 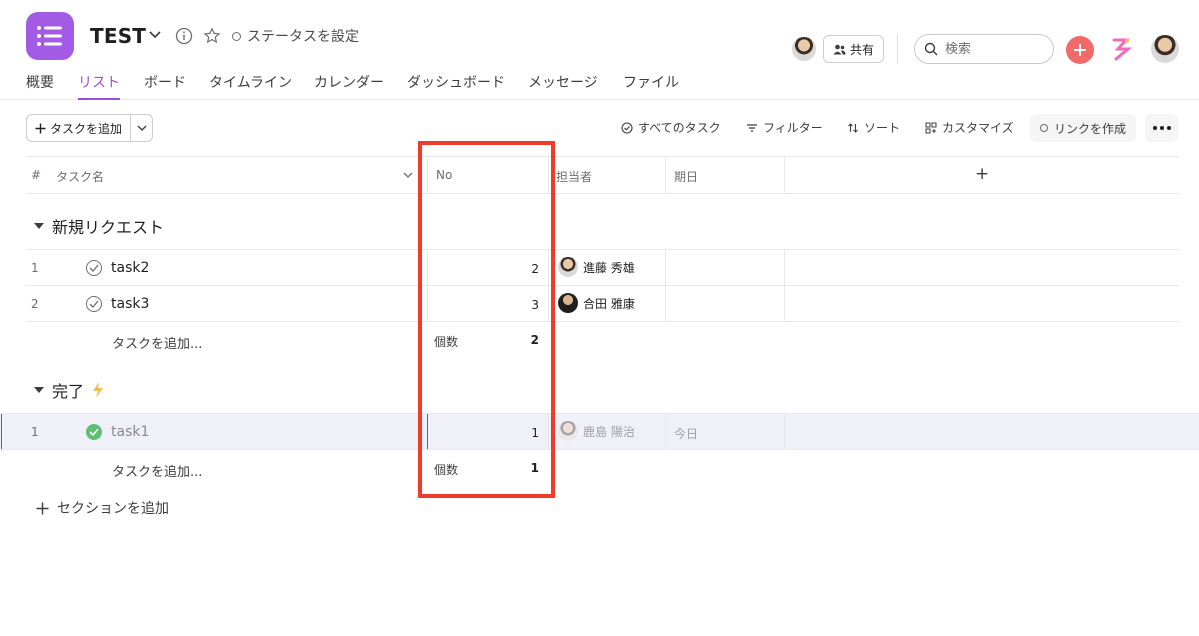 I want to click on circle-icon, so click(x=1044, y=128).